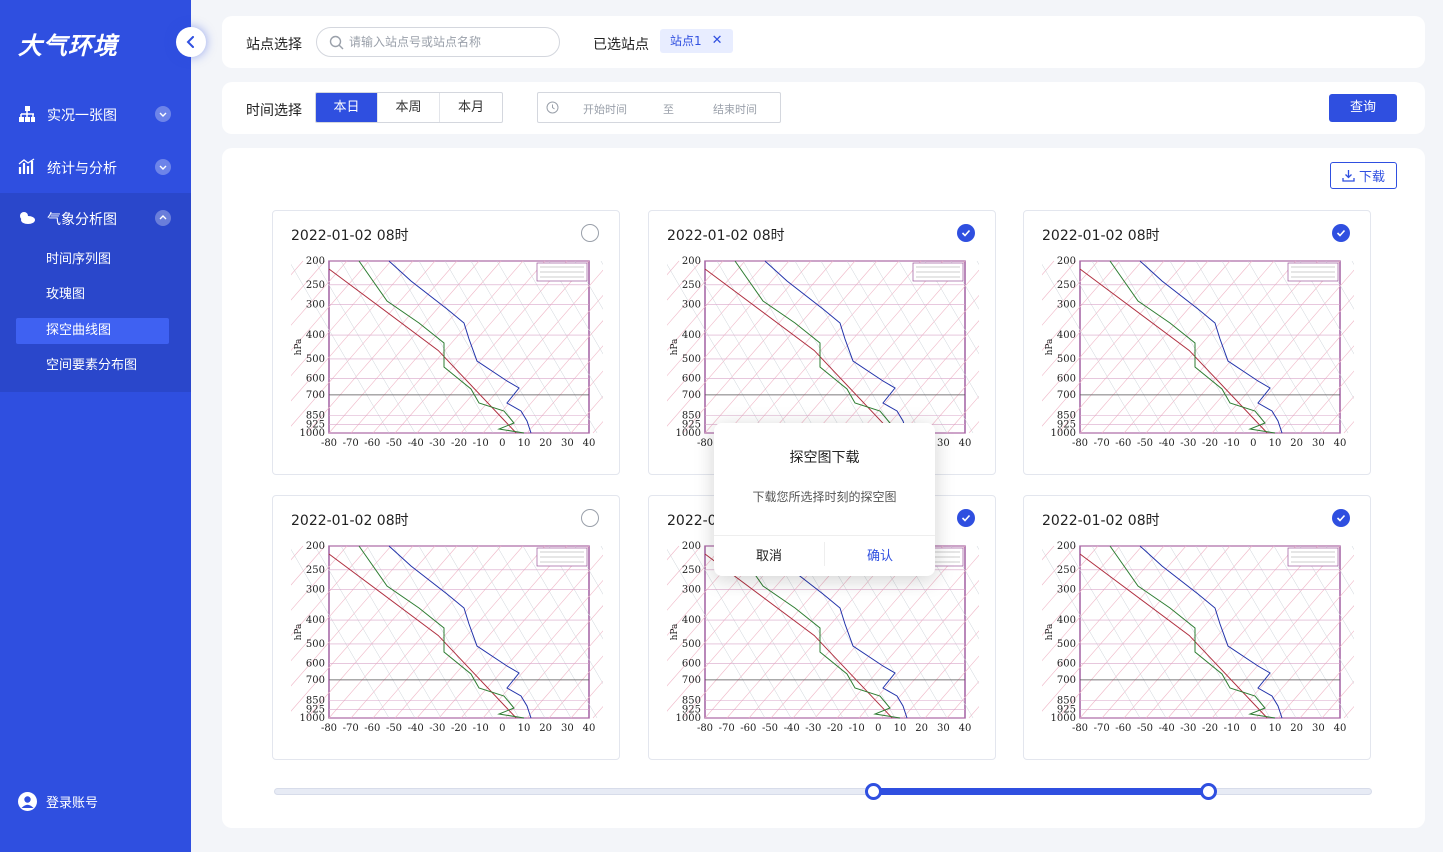  I want to click on chevron-up-icon, so click(163, 218).